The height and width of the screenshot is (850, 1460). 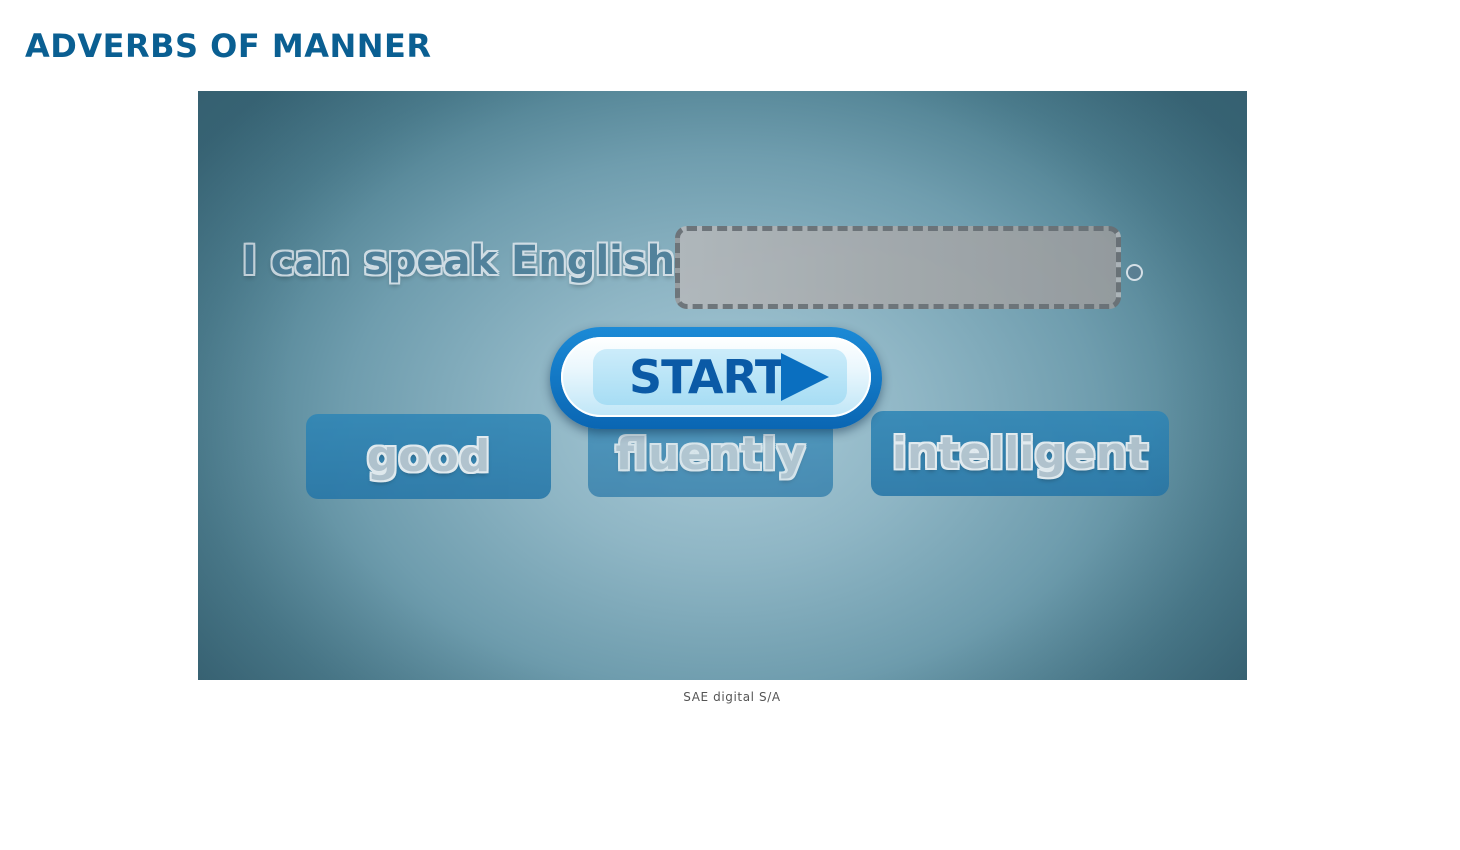 What do you see at coordinates (732, 697) in the screenshot?
I see `credit-text: SAE digital S/A` at bounding box center [732, 697].